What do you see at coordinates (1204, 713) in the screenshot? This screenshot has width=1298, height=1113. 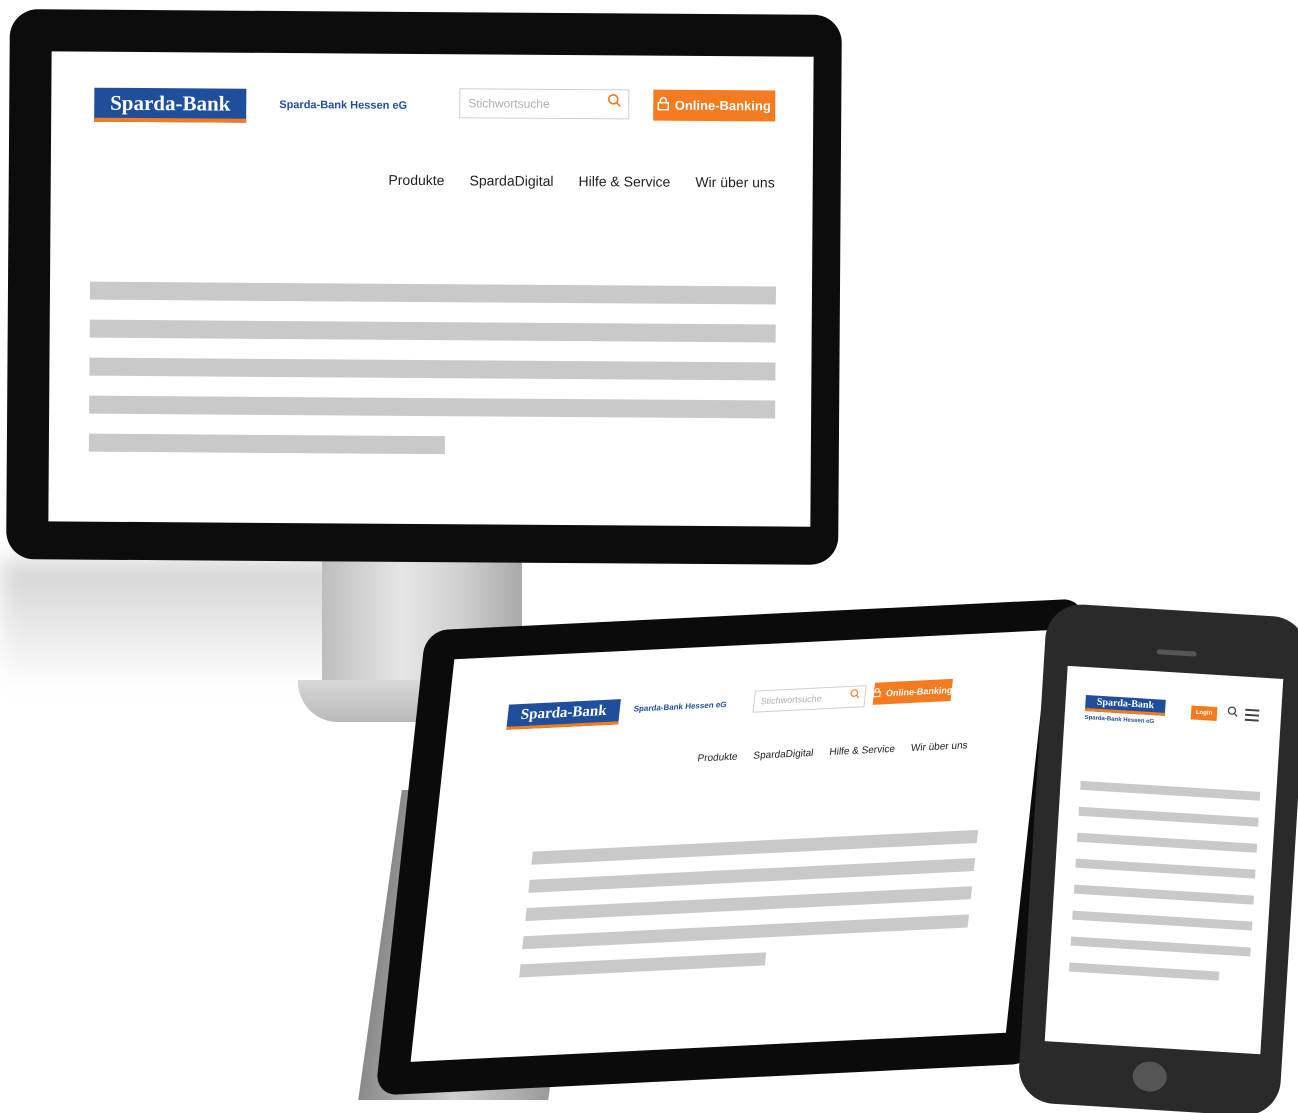 I see `login-button: Login` at bounding box center [1204, 713].